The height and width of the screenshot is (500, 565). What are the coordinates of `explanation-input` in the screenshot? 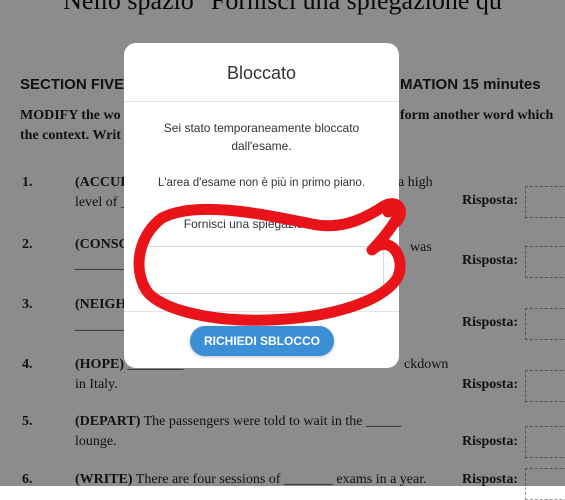 It's located at (261, 270).